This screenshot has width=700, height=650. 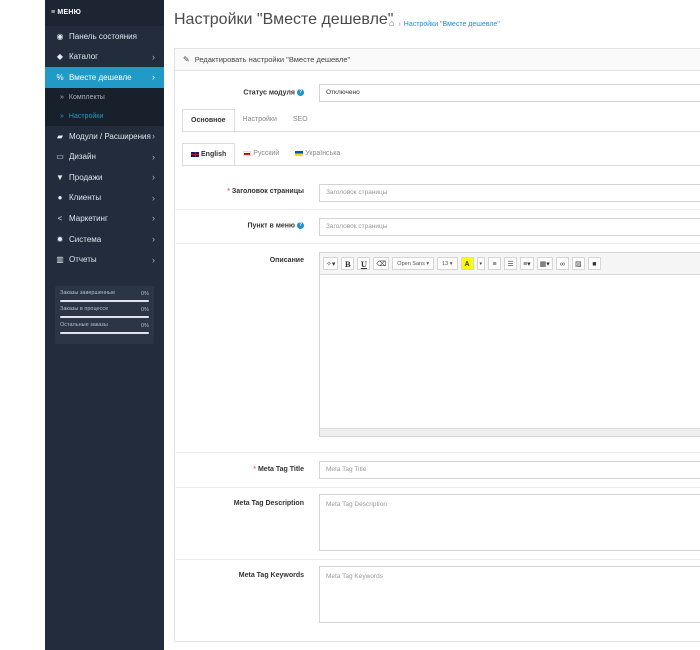 What do you see at coordinates (60, 260) in the screenshot?
I see `bar-chart-icon: ▥` at bounding box center [60, 260].